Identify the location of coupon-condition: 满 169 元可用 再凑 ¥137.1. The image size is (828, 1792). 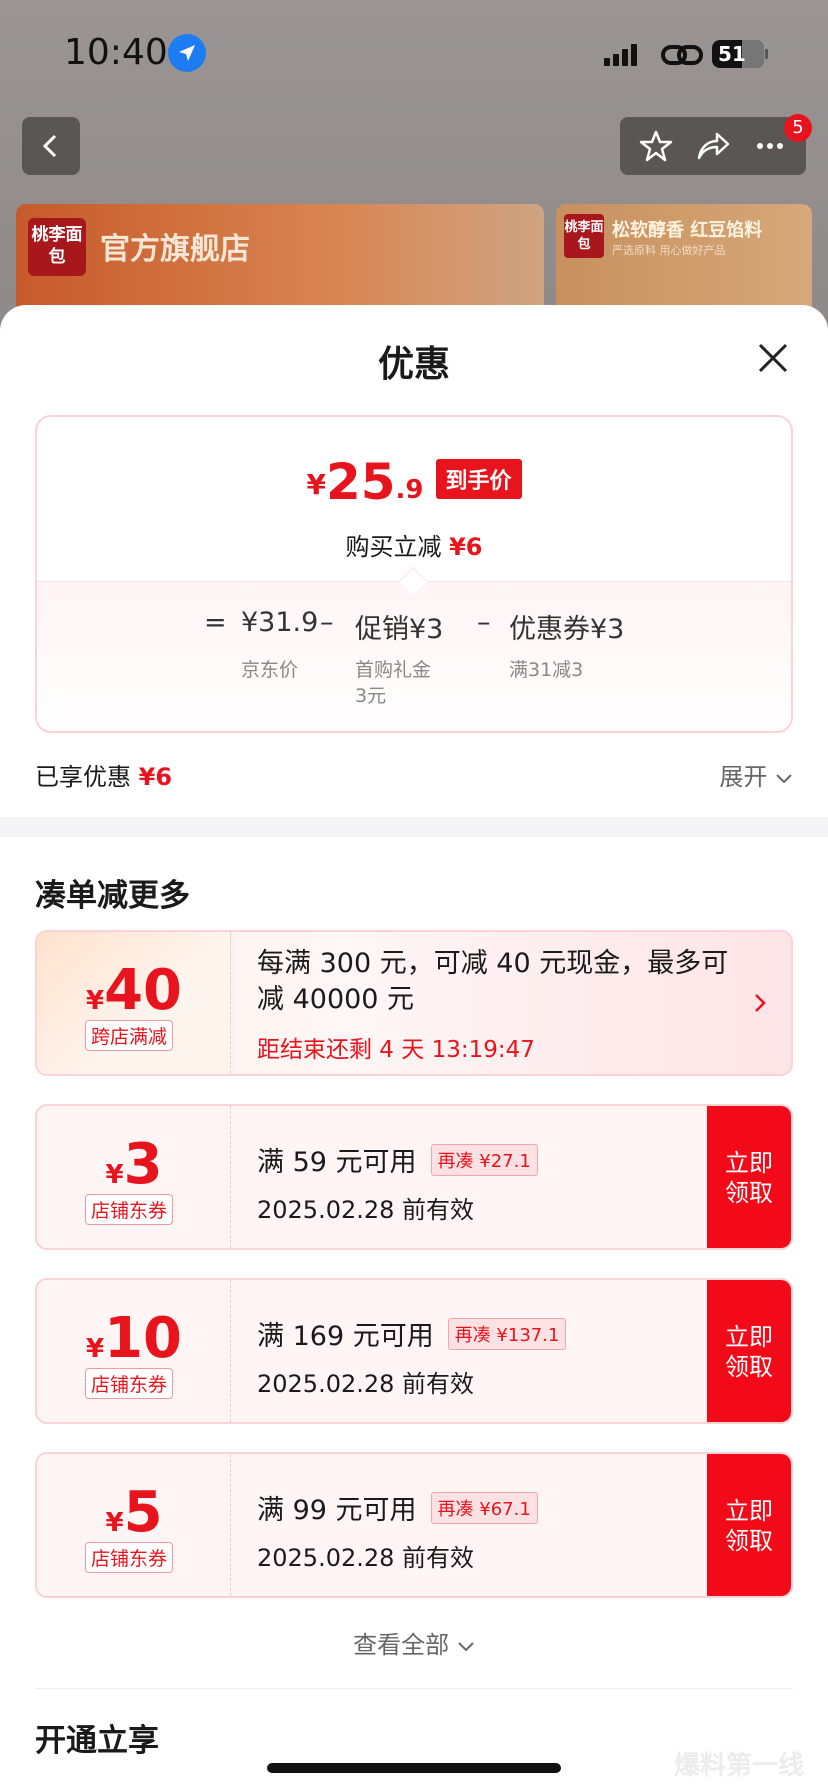
(412, 1333).